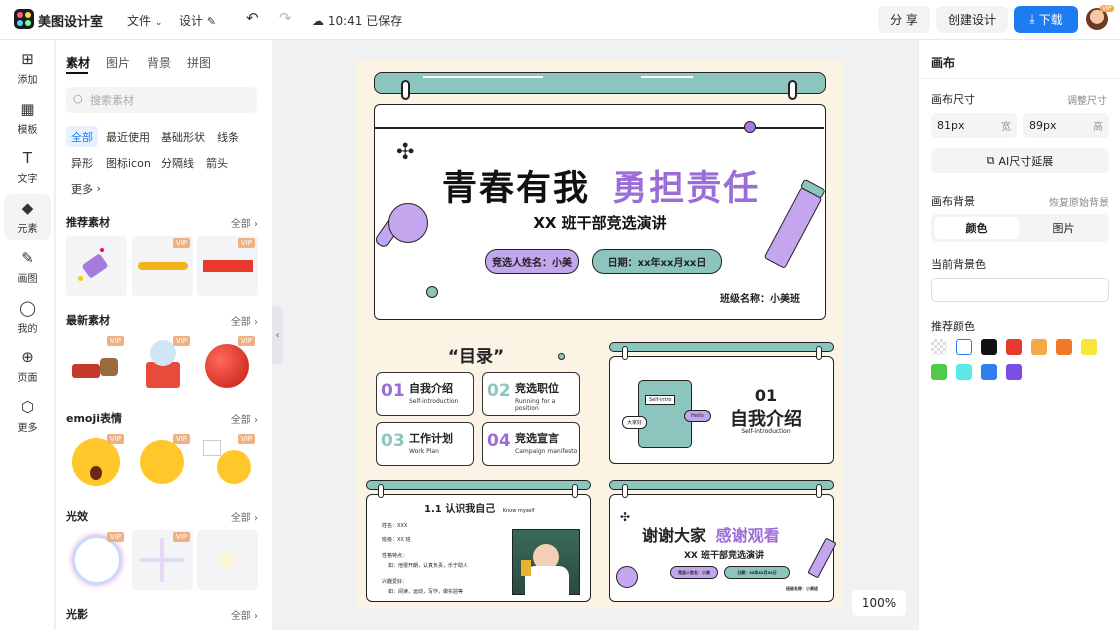  What do you see at coordinates (972, 19) in the screenshot?
I see `create-design-button: 创建设计` at bounding box center [972, 19].